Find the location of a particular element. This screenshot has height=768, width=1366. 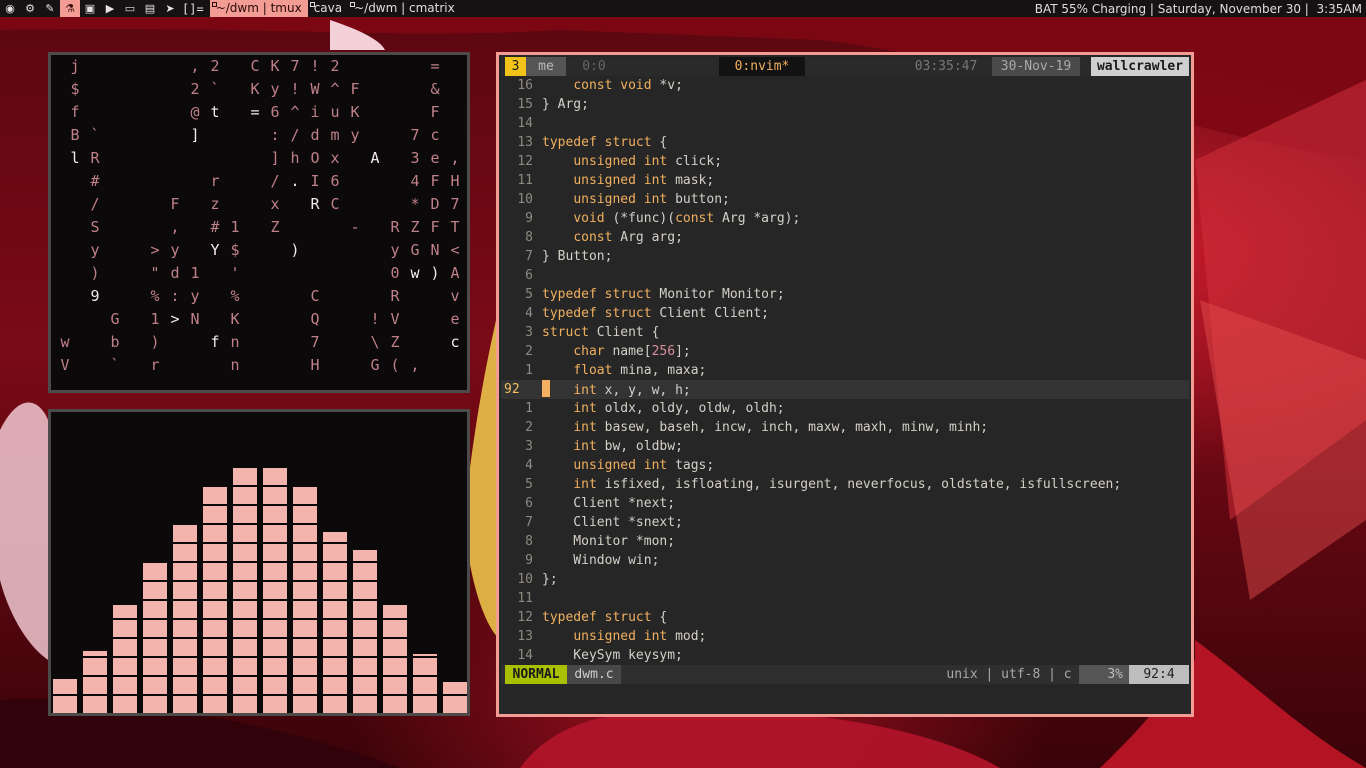

code-line: 4 typedef struct Client Client; is located at coordinates (845, 313).